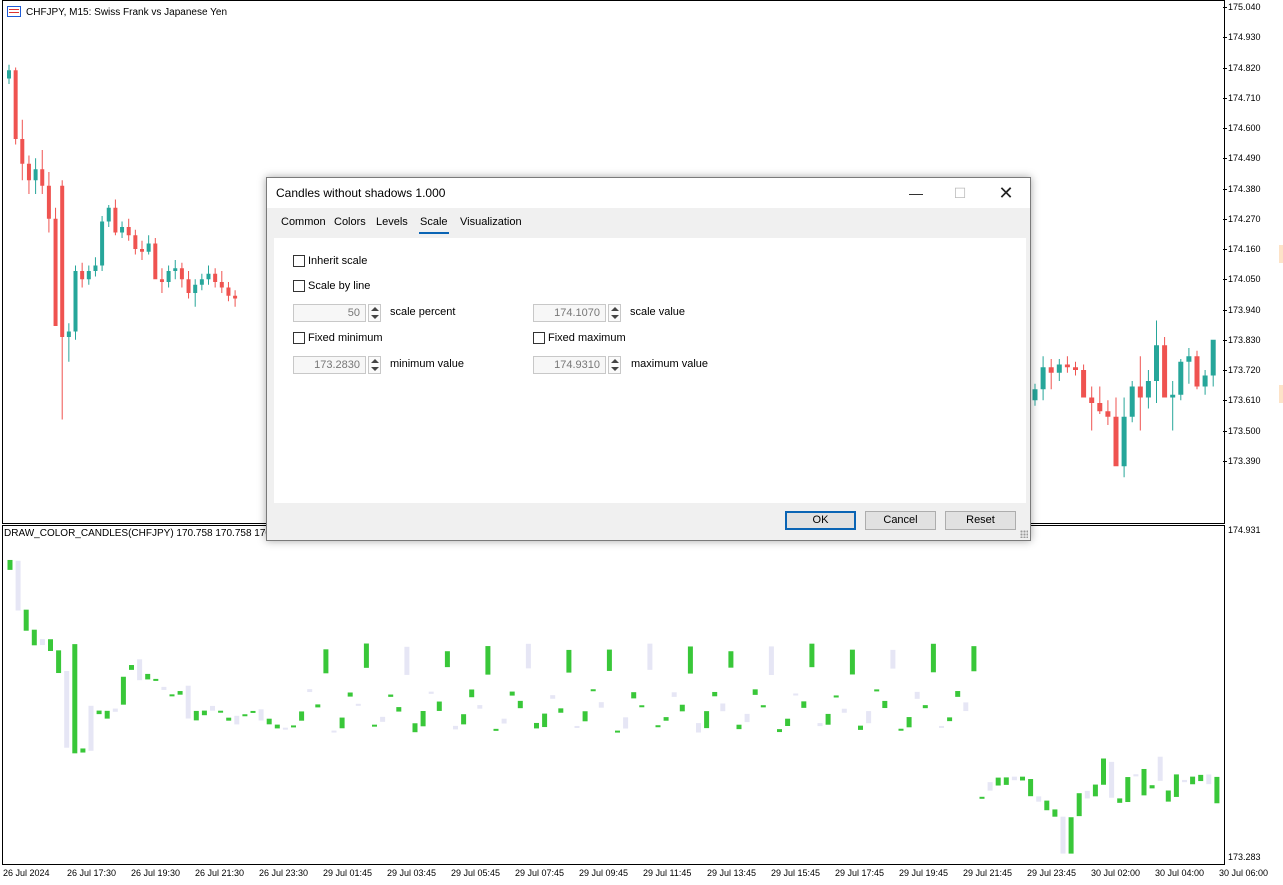 The height and width of the screenshot is (885, 1283). I want to click on price-label: 173.500, so click(1244, 430).